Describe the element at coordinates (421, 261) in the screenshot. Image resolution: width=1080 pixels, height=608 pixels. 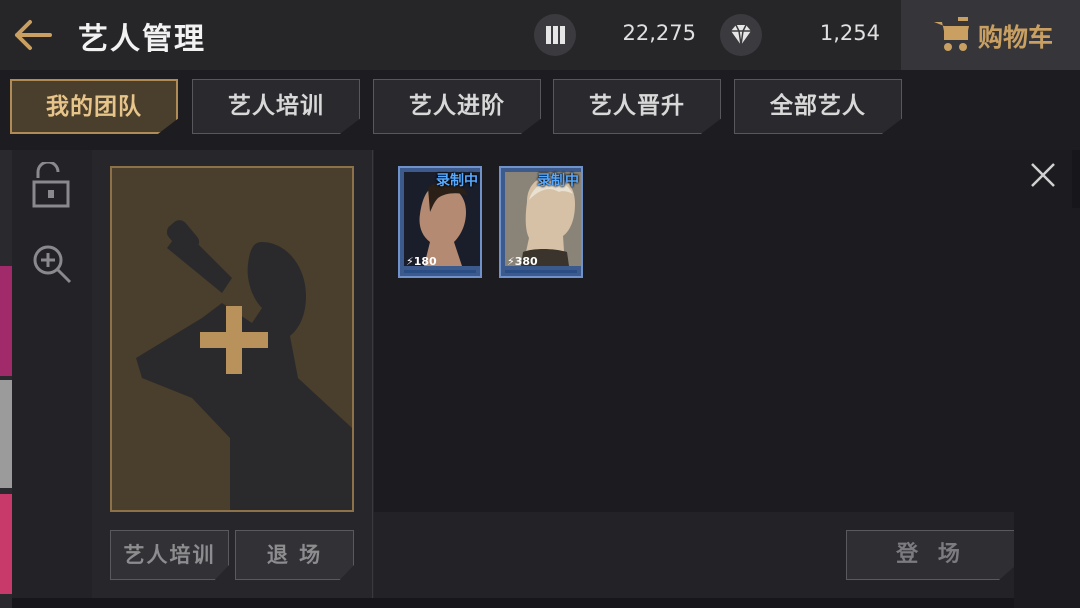
I see `card-power: ⚡180` at that location.